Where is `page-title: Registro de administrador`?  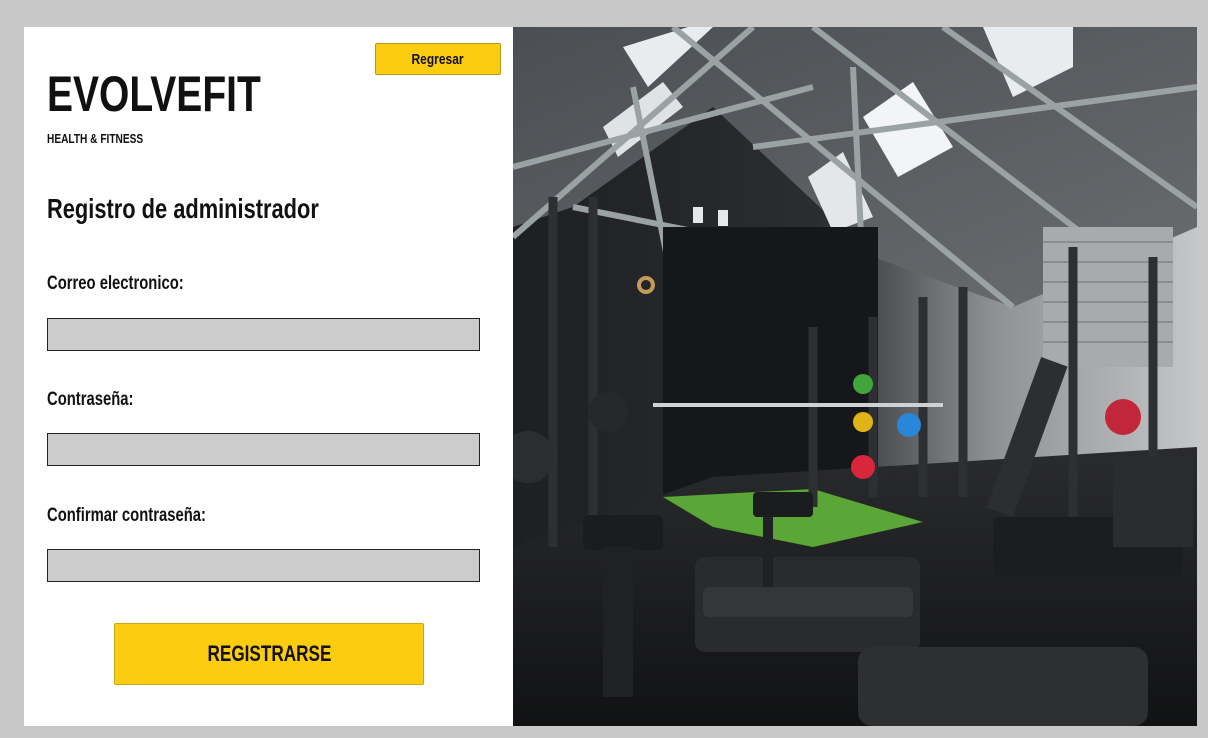
page-title: Registro de administrador is located at coordinates (183, 208).